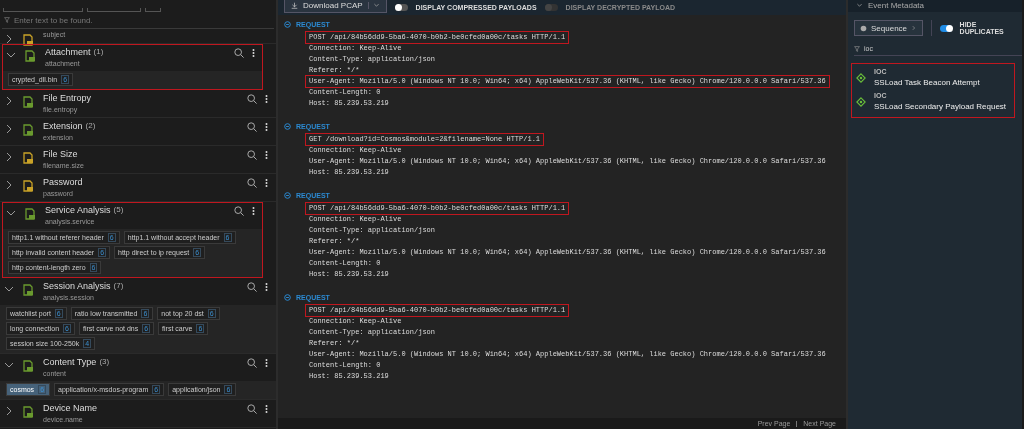  What do you see at coordinates (940, 106) in the screenshot?
I see `item-title: SSLoad Secondary Payload Request` at bounding box center [940, 106].